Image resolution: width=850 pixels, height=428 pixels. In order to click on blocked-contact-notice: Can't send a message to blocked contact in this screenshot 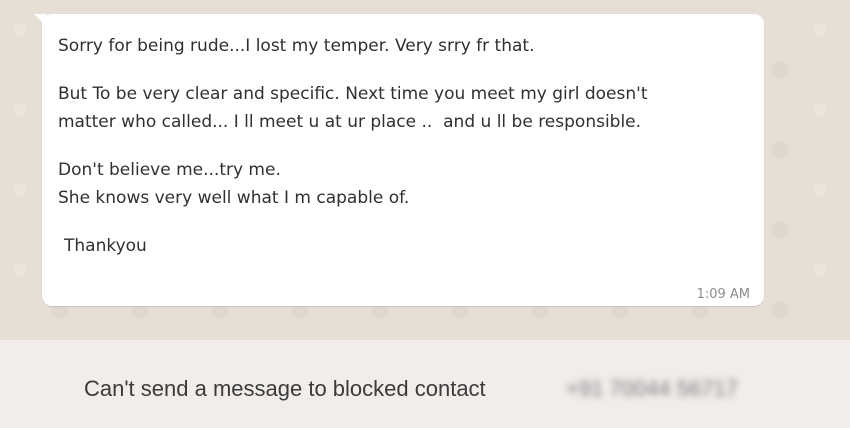, I will do `click(285, 389)`.